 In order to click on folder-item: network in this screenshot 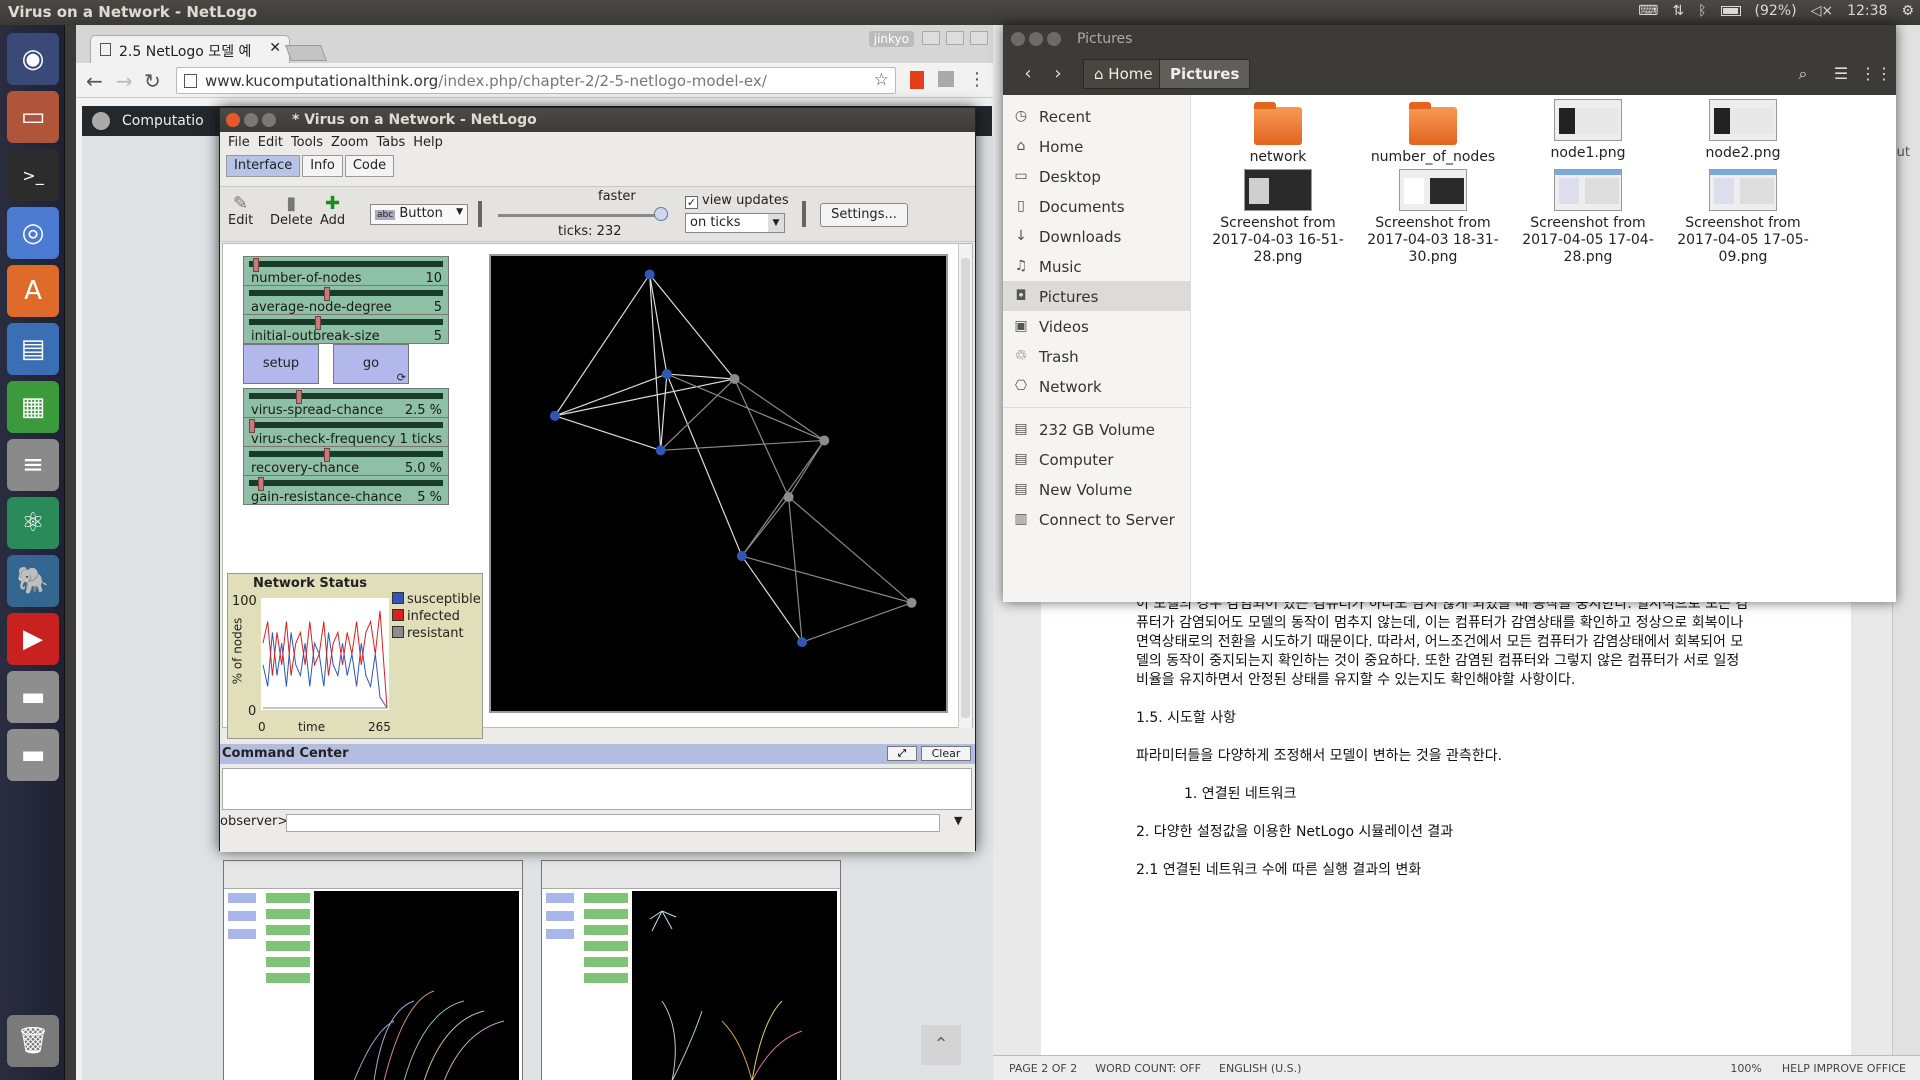, I will do `click(1278, 134)`.